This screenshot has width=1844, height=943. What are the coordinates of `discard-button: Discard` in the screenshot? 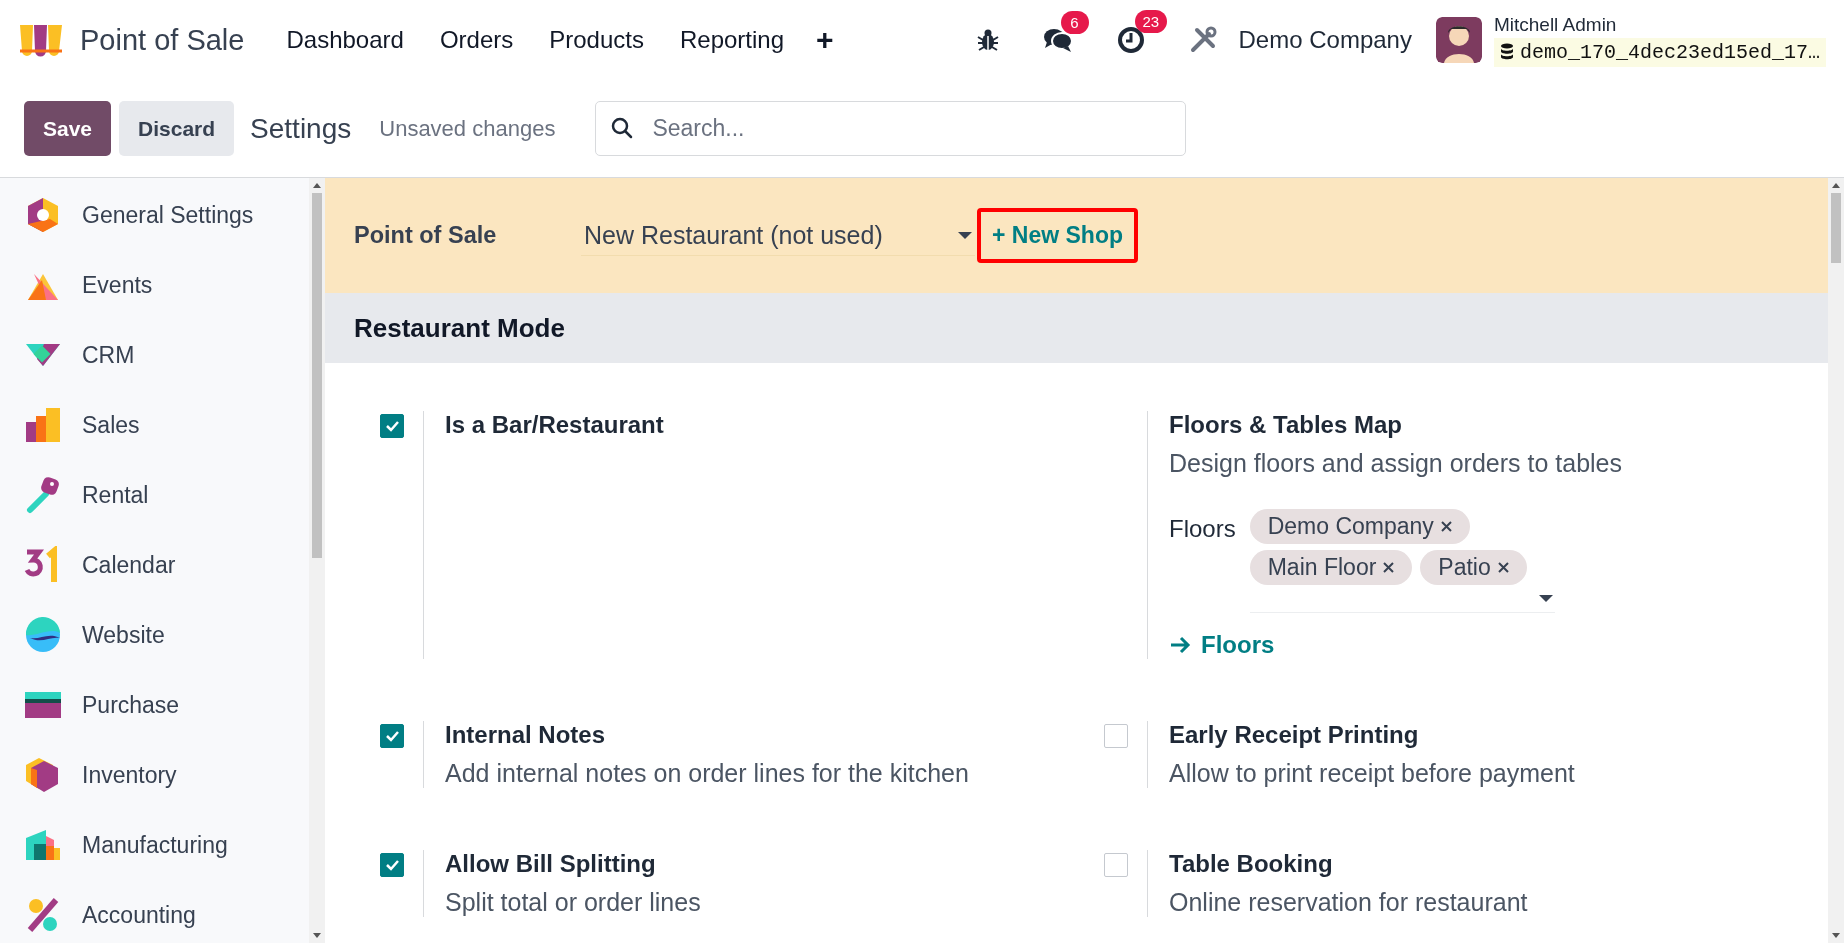 It's located at (177, 128).